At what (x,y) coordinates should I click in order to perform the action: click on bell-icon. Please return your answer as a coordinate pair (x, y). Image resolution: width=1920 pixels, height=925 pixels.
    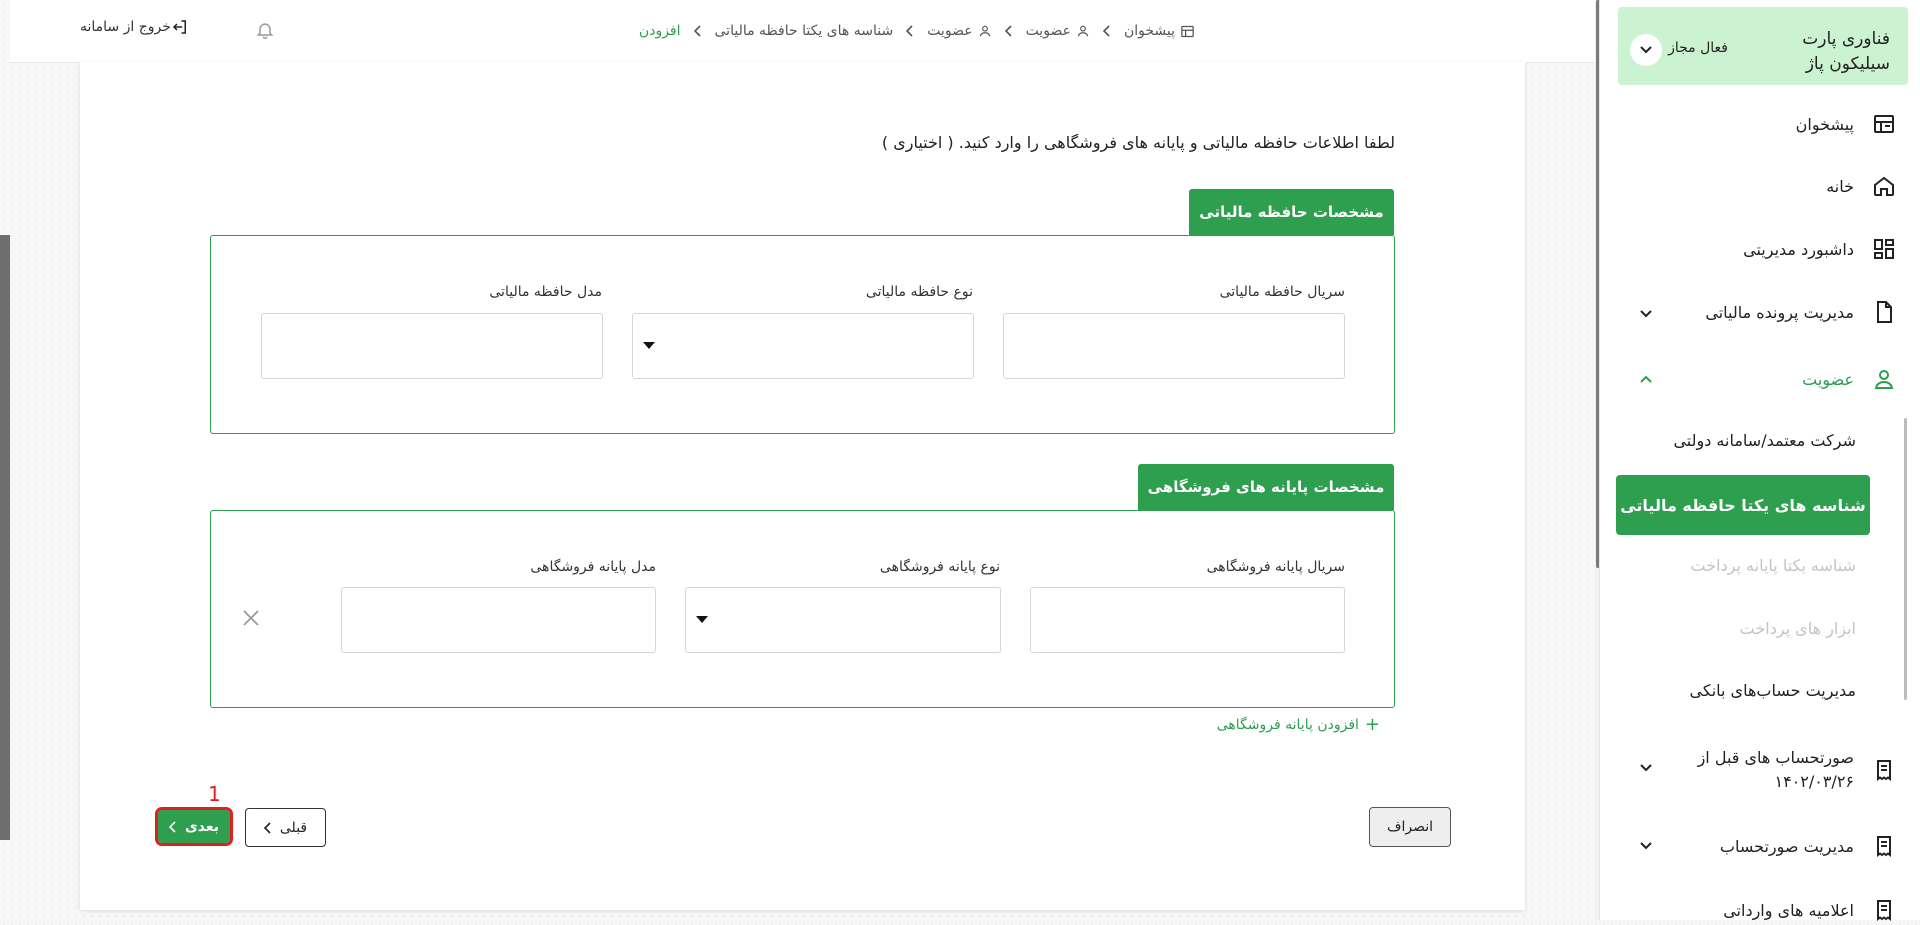
    Looking at the image, I should click on (265, 32).